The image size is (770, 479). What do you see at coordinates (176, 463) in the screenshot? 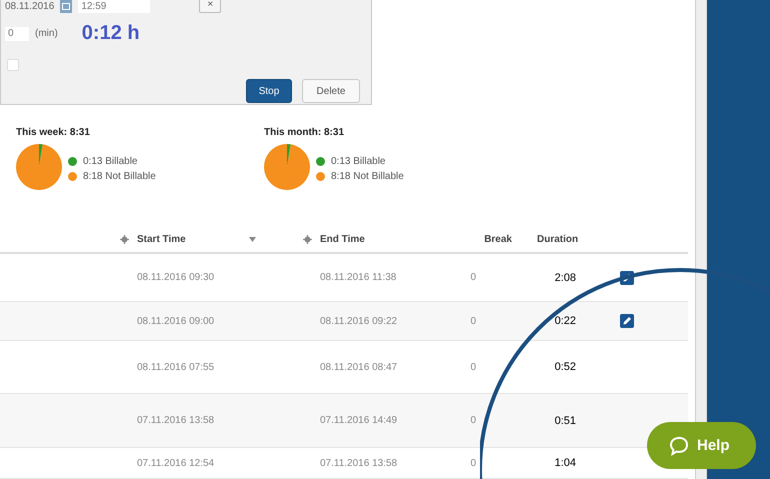
I see `table-cell-text: 07.11.2016 12:54` at bounding box center [176, 463].